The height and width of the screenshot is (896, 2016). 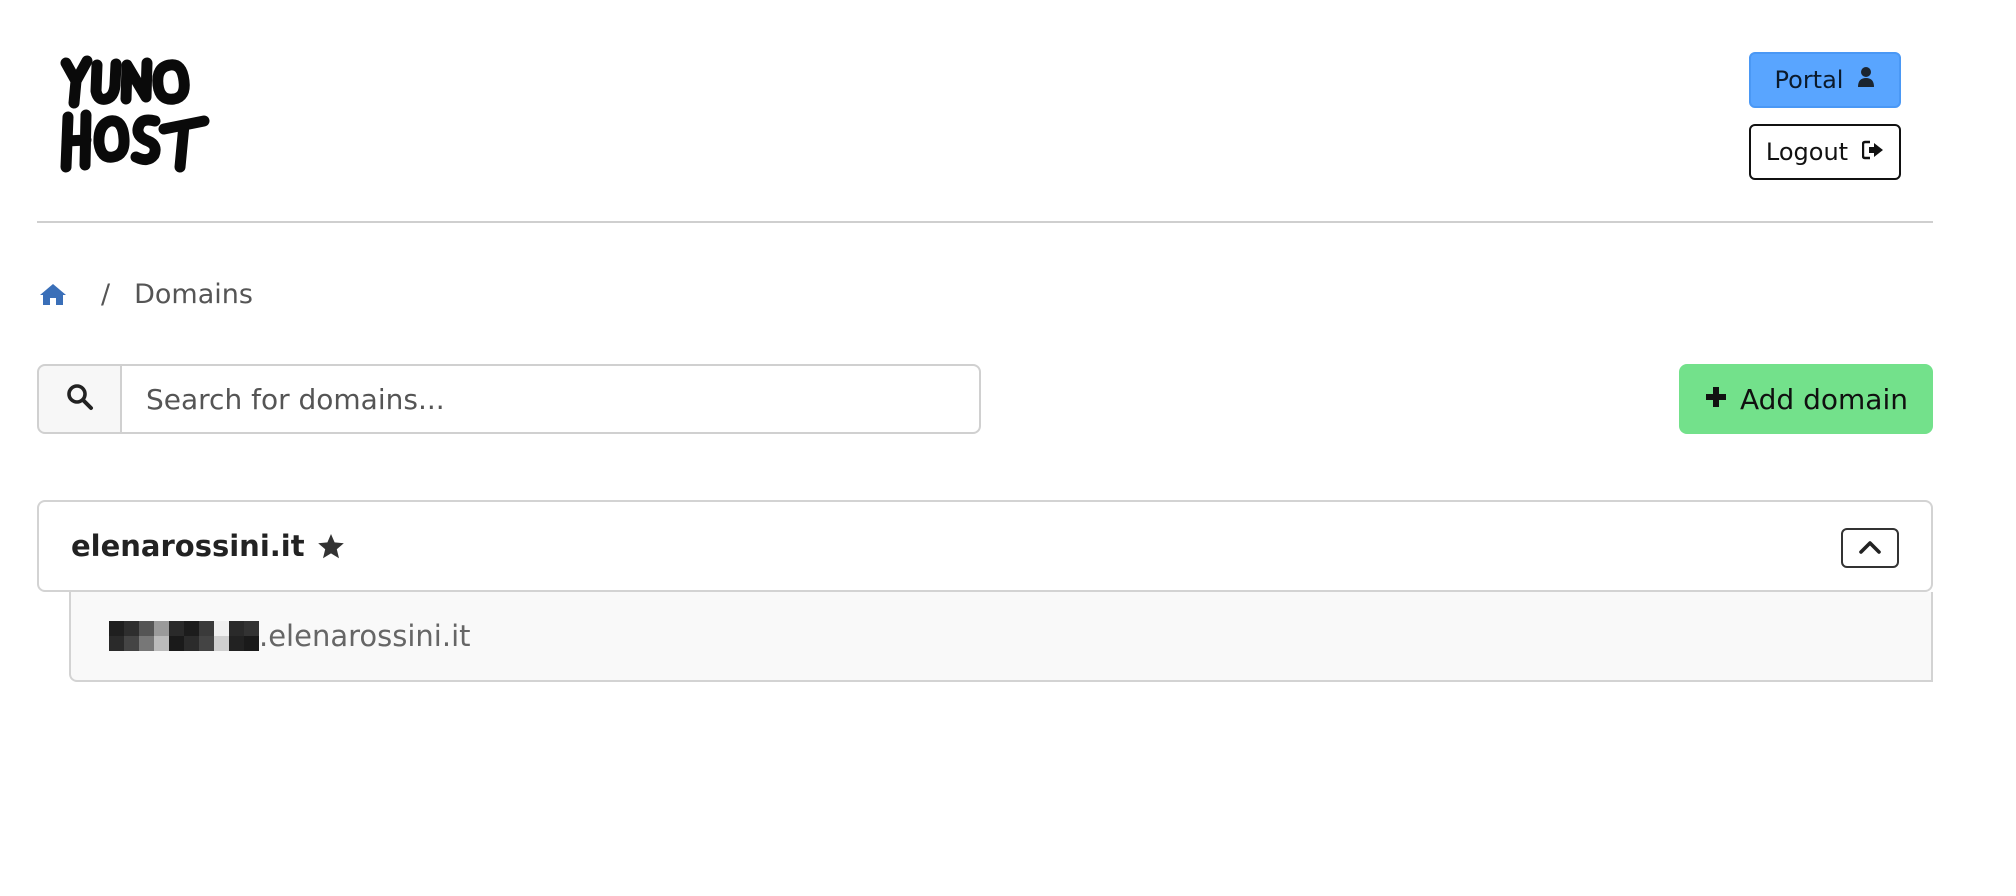 I want to click on domain-name: elenarossini.it, so click(x=188, y=546).